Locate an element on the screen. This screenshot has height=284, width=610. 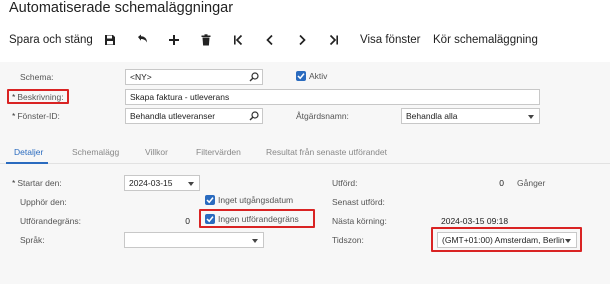
schema-value: <NY> is located at coordinates (141, 77).